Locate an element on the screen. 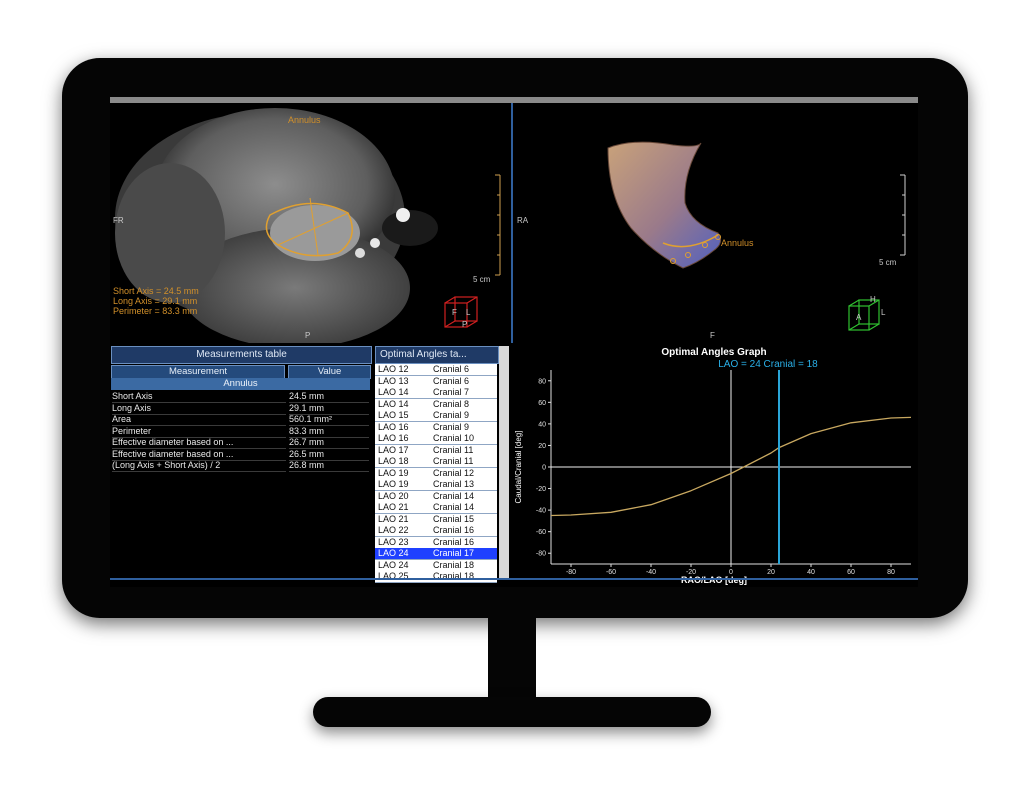 The height and width of the screenshot is (787, 1024). angle-row: LAO 14 Cranial 8 is located at coordinates (436, 404).